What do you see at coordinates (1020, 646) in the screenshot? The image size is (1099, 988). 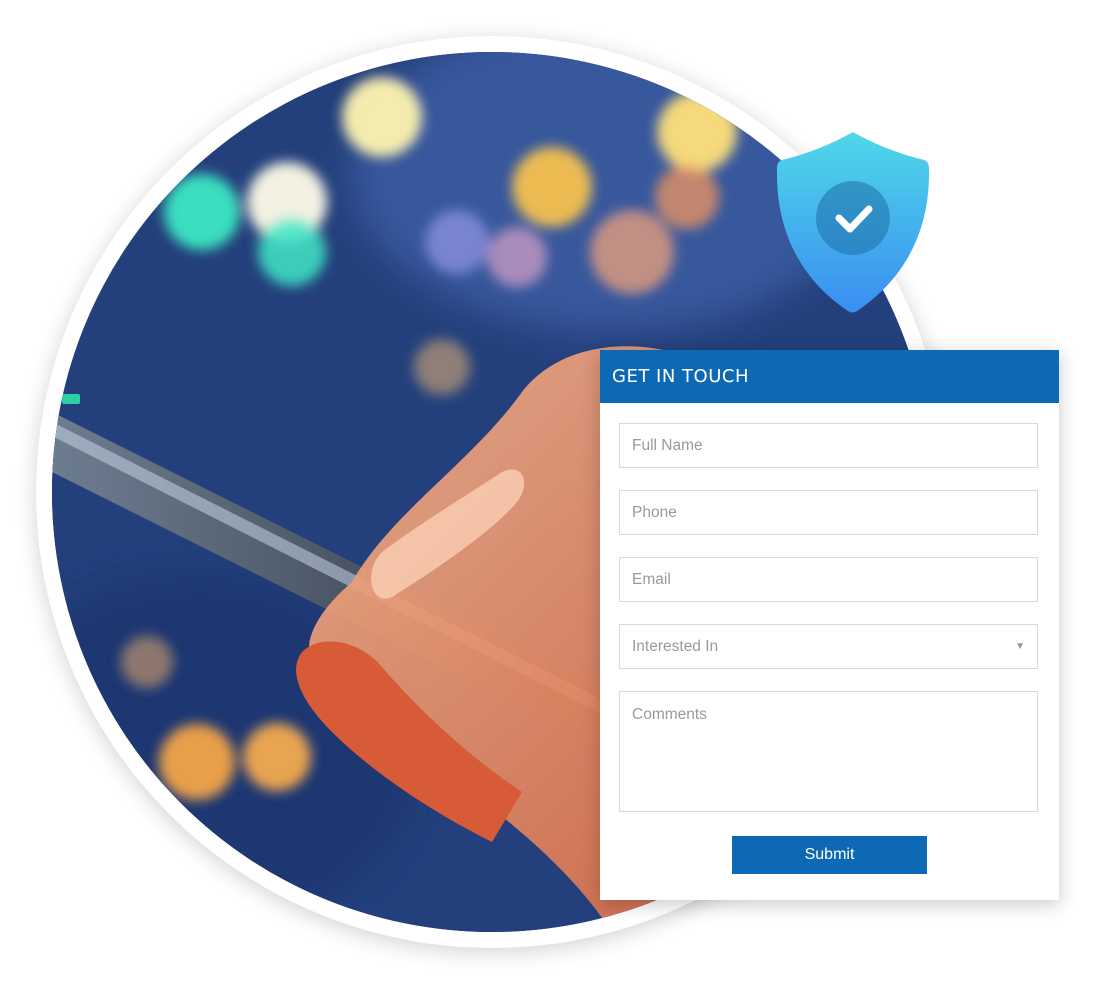 I see `chevron-down-icon: ▼` at bounding box center [1020, 646].